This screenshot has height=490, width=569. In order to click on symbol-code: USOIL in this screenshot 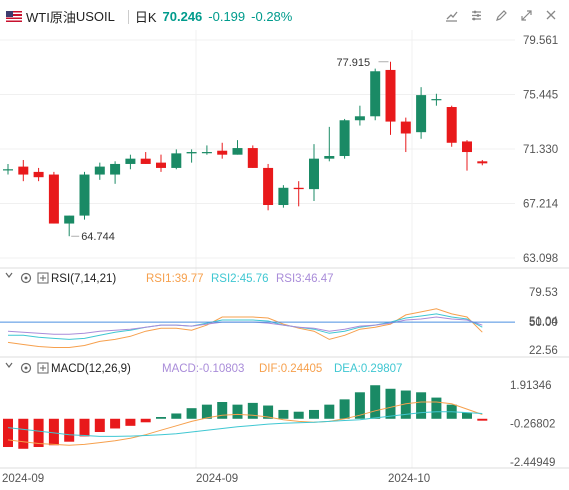, I will do `click(95, 16)`.